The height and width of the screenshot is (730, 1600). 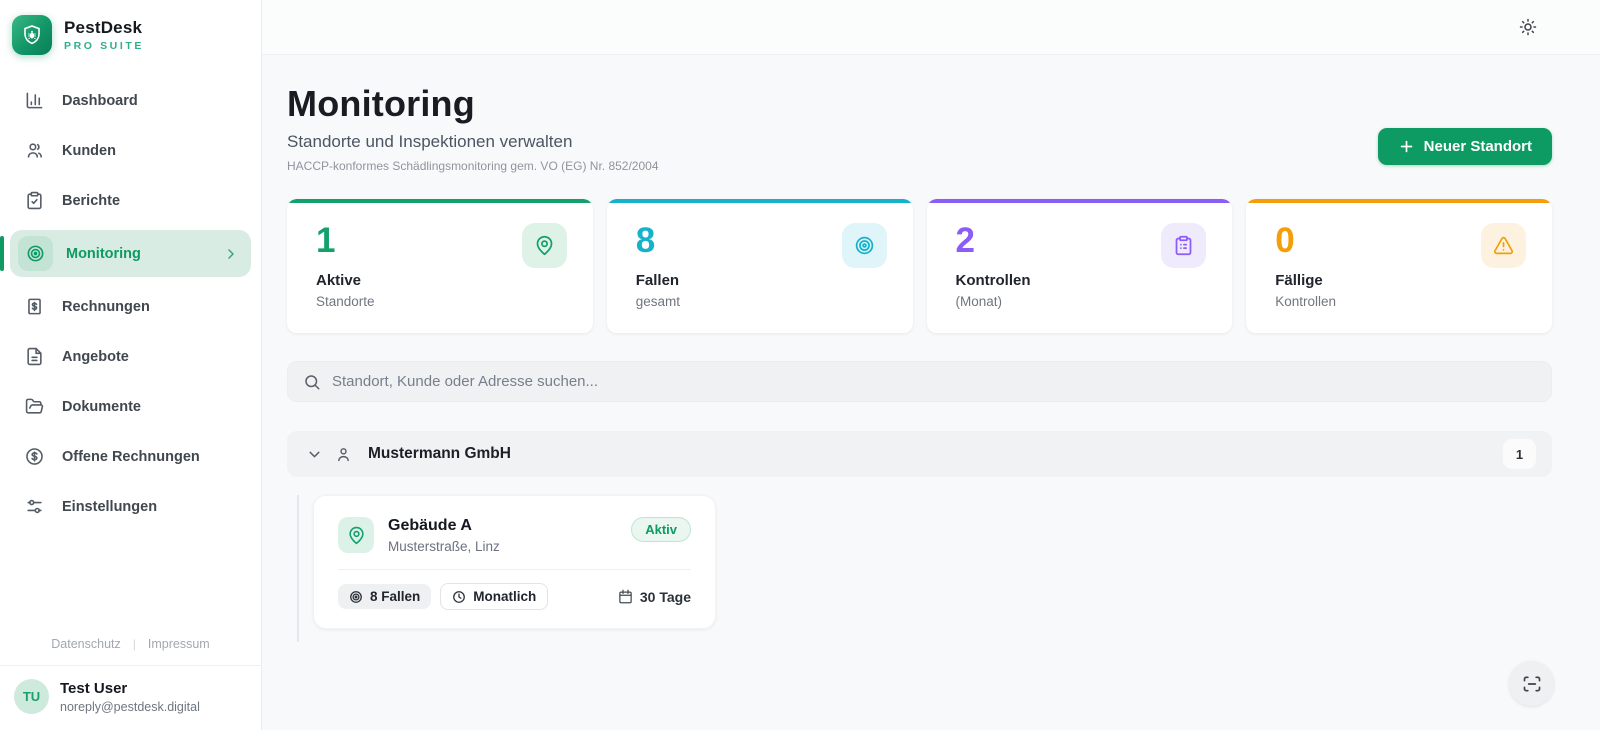 What do you see at coordinates (444, 546) in the screenshot?
I see `site-address: Musterstraße, Linz` at bounding box center [444, 546].